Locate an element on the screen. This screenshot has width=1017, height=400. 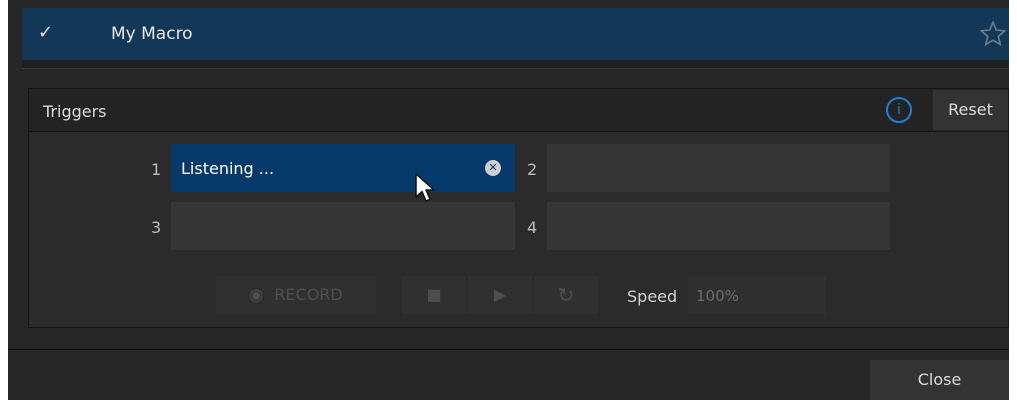
stop-button: ■ is located at coordinates (434, 295).